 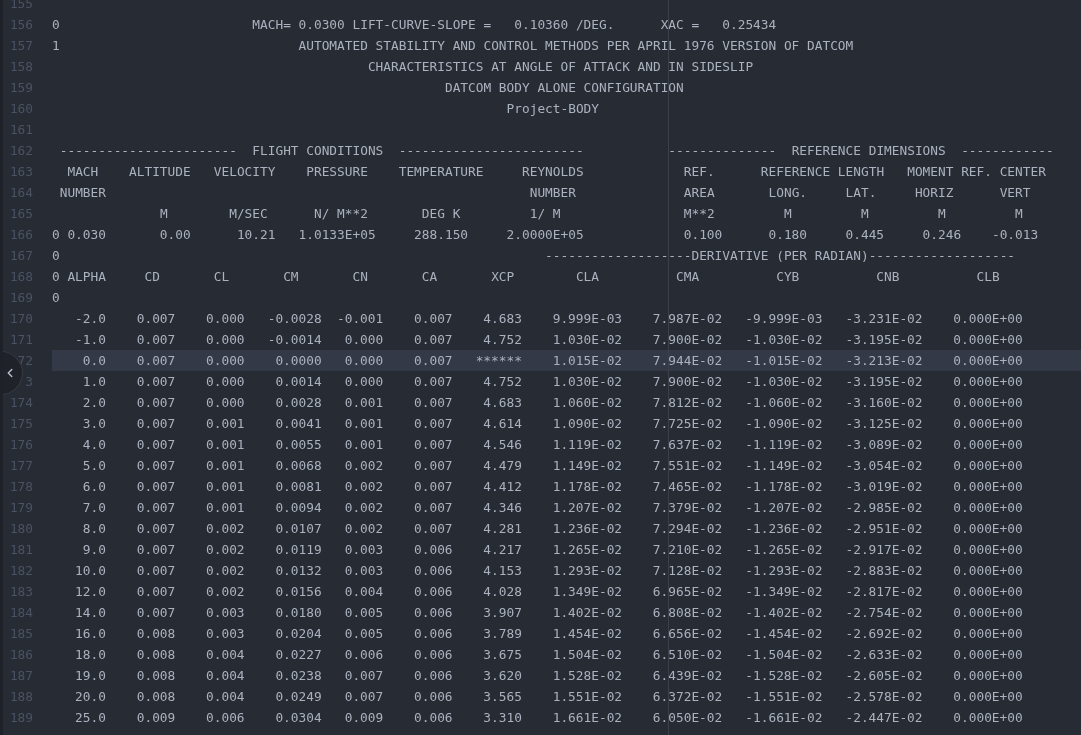 I want to click on table-cell-text: 1.551E-02, so click(x=587, y=697).